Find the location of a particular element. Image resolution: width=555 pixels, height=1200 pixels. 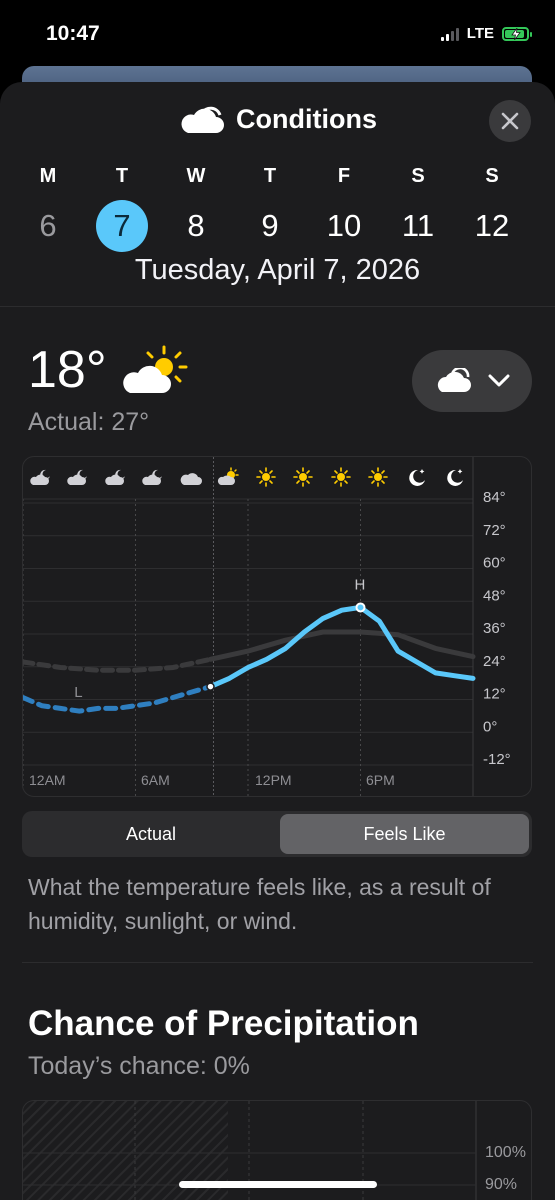

x-axis-label: 6PM is located at coordinates (380, 780).